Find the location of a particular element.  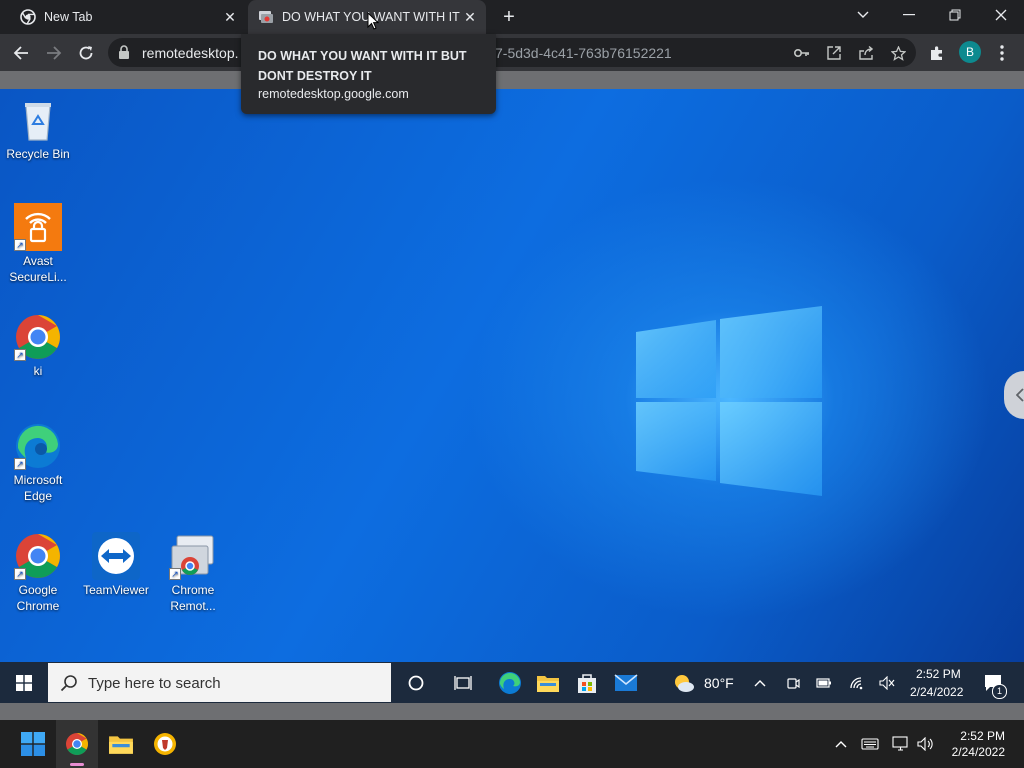

cortana-circle-icon is located at coordinates (416, 682).